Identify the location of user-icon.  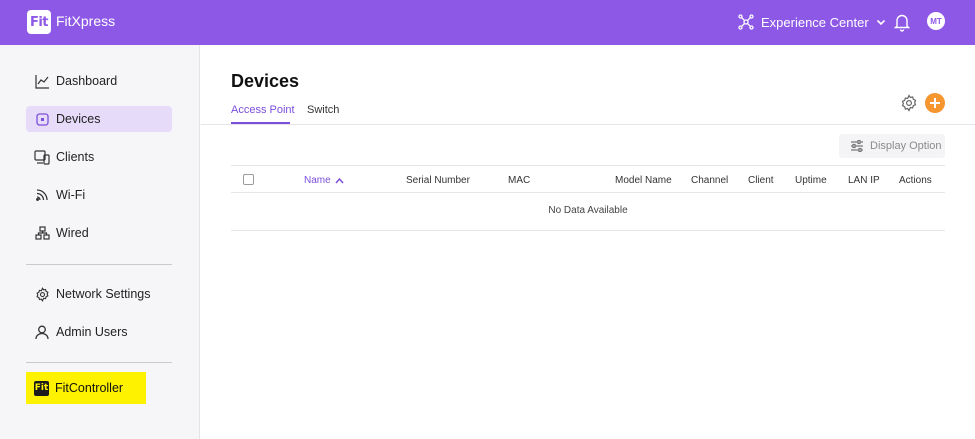
(42, 332).